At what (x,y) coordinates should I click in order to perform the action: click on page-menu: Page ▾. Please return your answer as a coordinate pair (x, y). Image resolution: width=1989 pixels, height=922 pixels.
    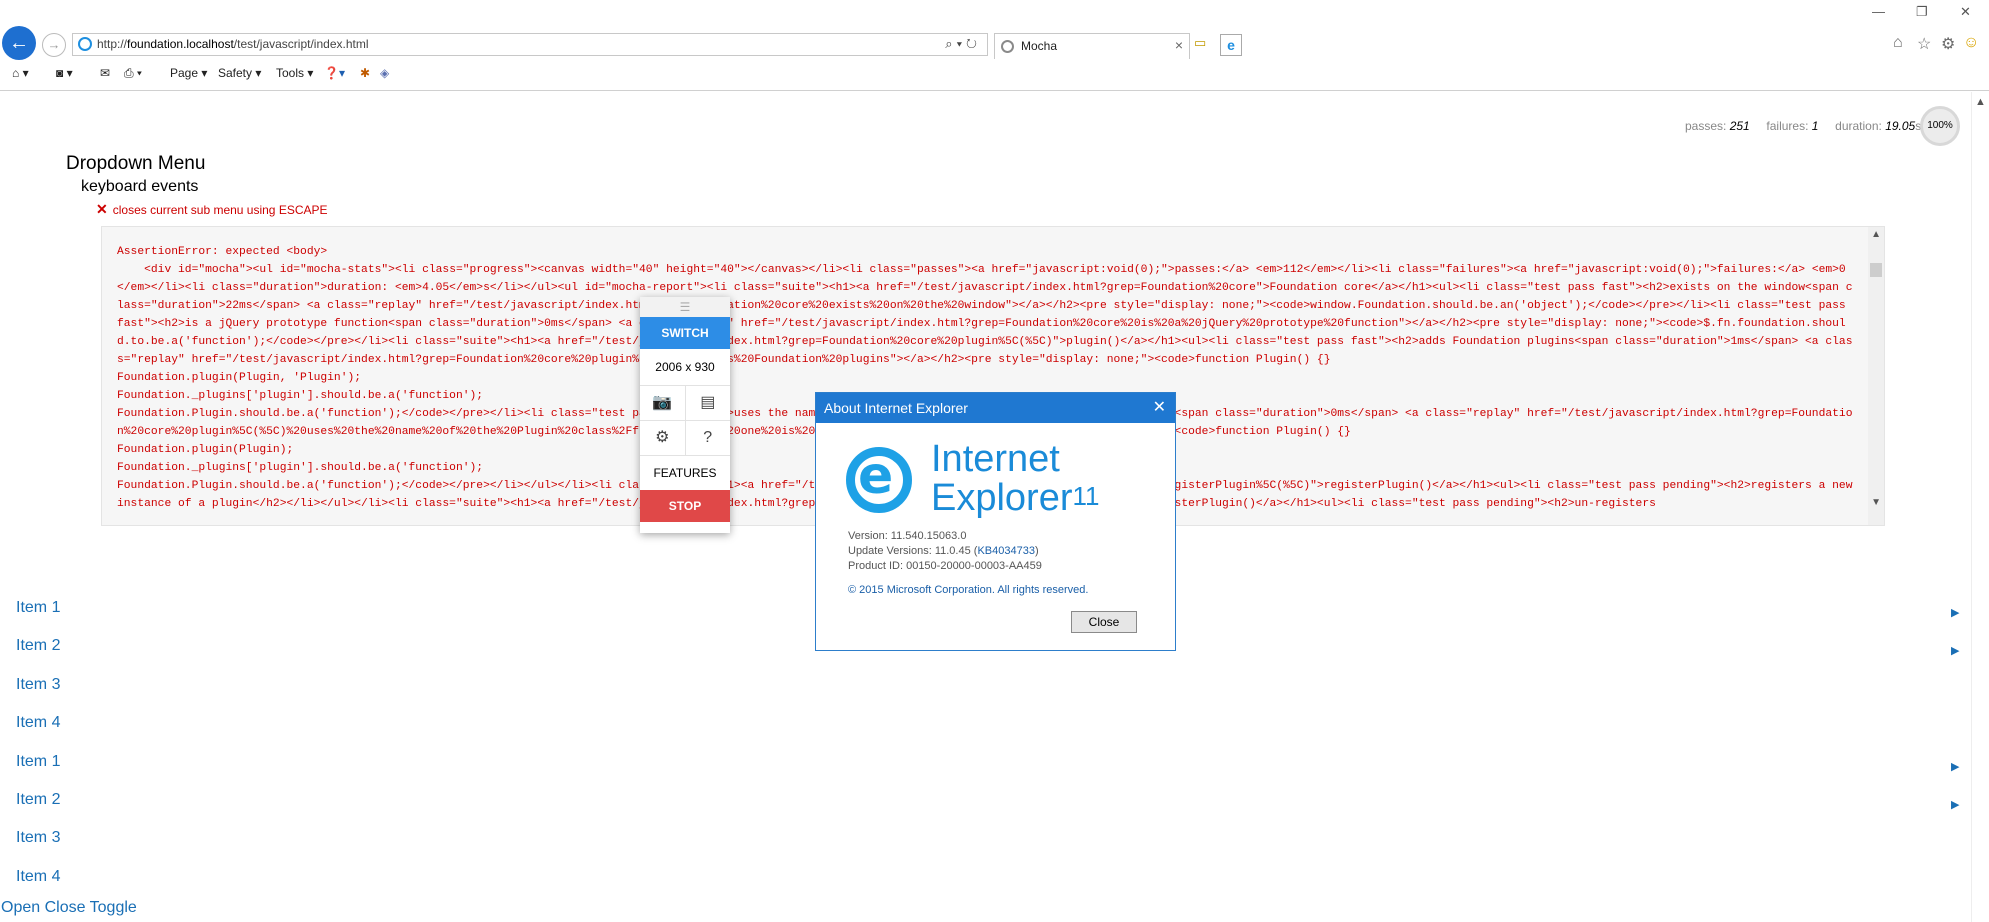
    Looking at the image, I should click on (188, 73).